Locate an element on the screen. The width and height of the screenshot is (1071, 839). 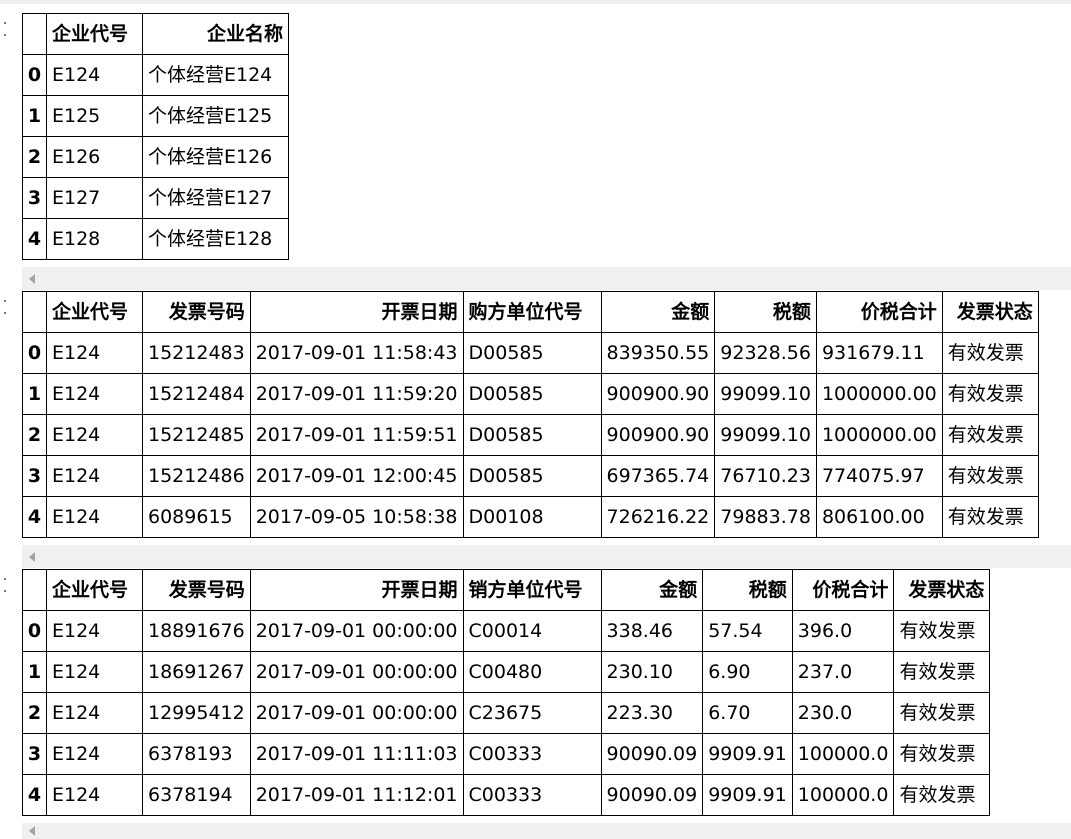
row-index: 1 is located at coordinates (34, 394).